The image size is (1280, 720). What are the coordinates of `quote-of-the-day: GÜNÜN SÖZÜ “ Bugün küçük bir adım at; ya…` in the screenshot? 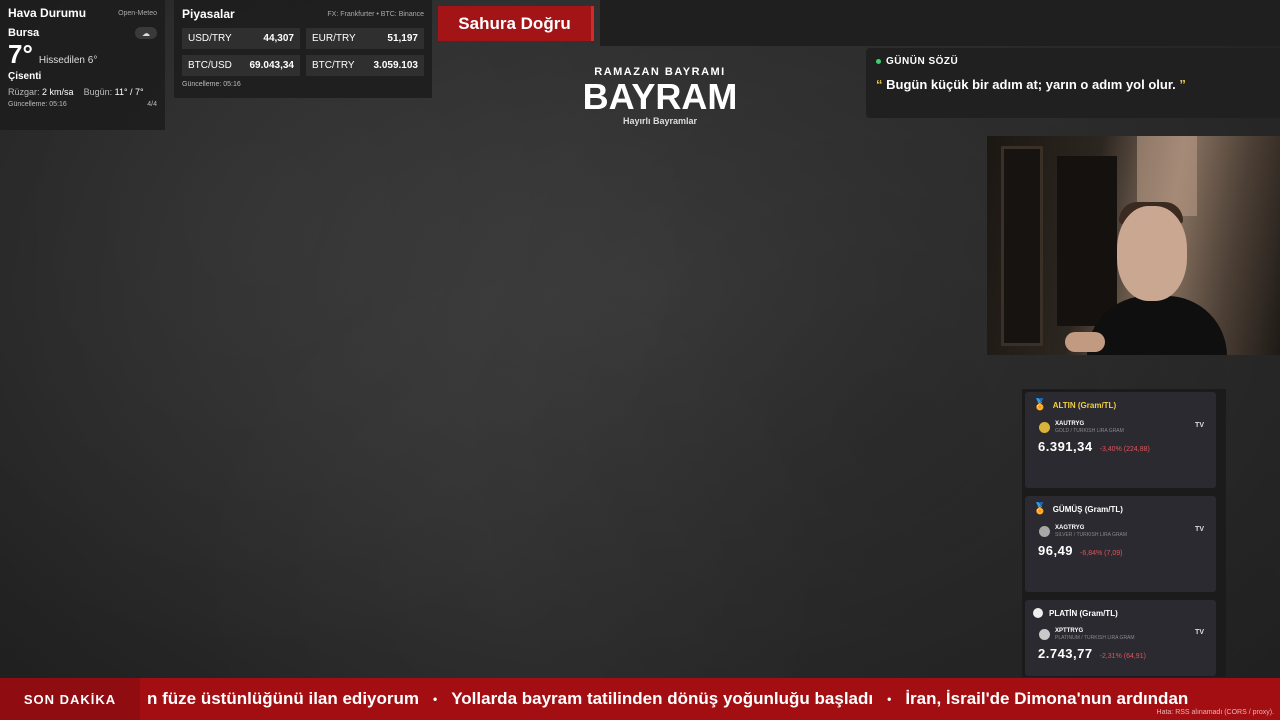 It's located at (1073, 83).